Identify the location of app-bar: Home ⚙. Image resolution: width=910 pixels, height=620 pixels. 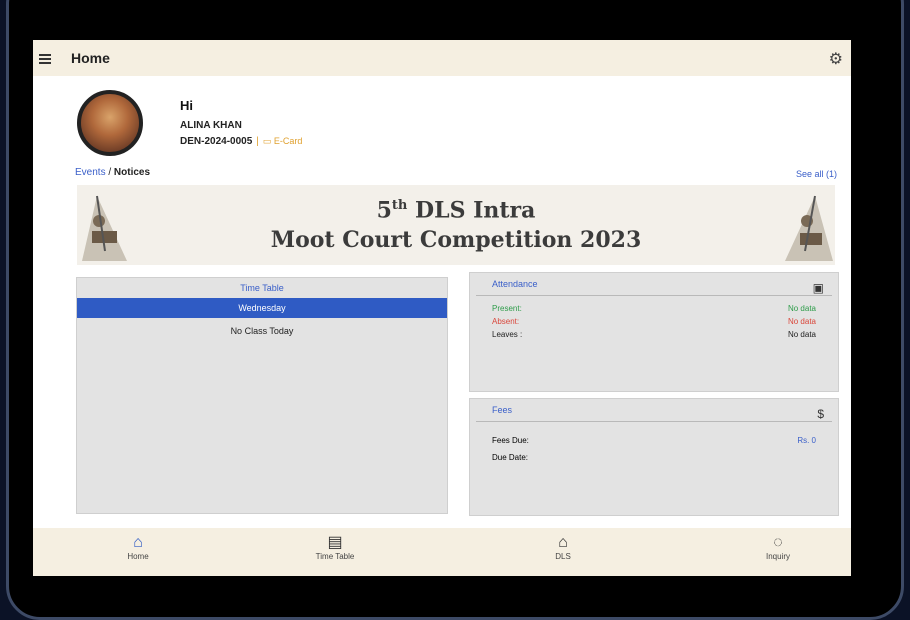
(442, 58).